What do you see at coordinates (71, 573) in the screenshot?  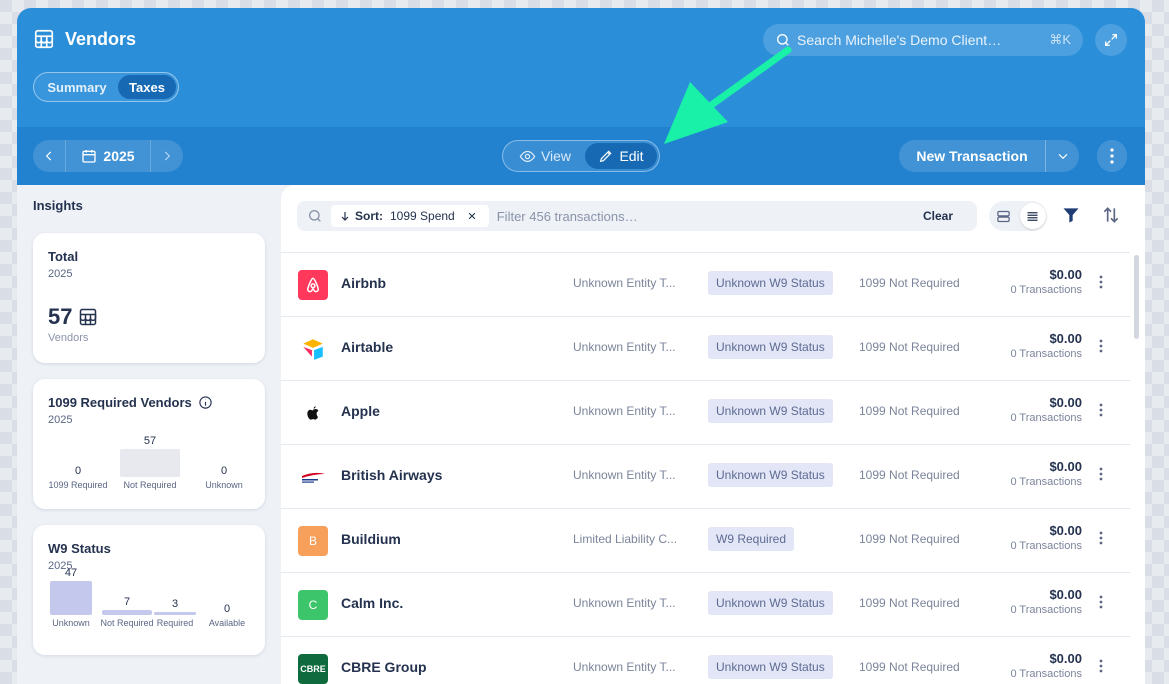 I see `bar-value: 47` at bounding box center [71, 573].